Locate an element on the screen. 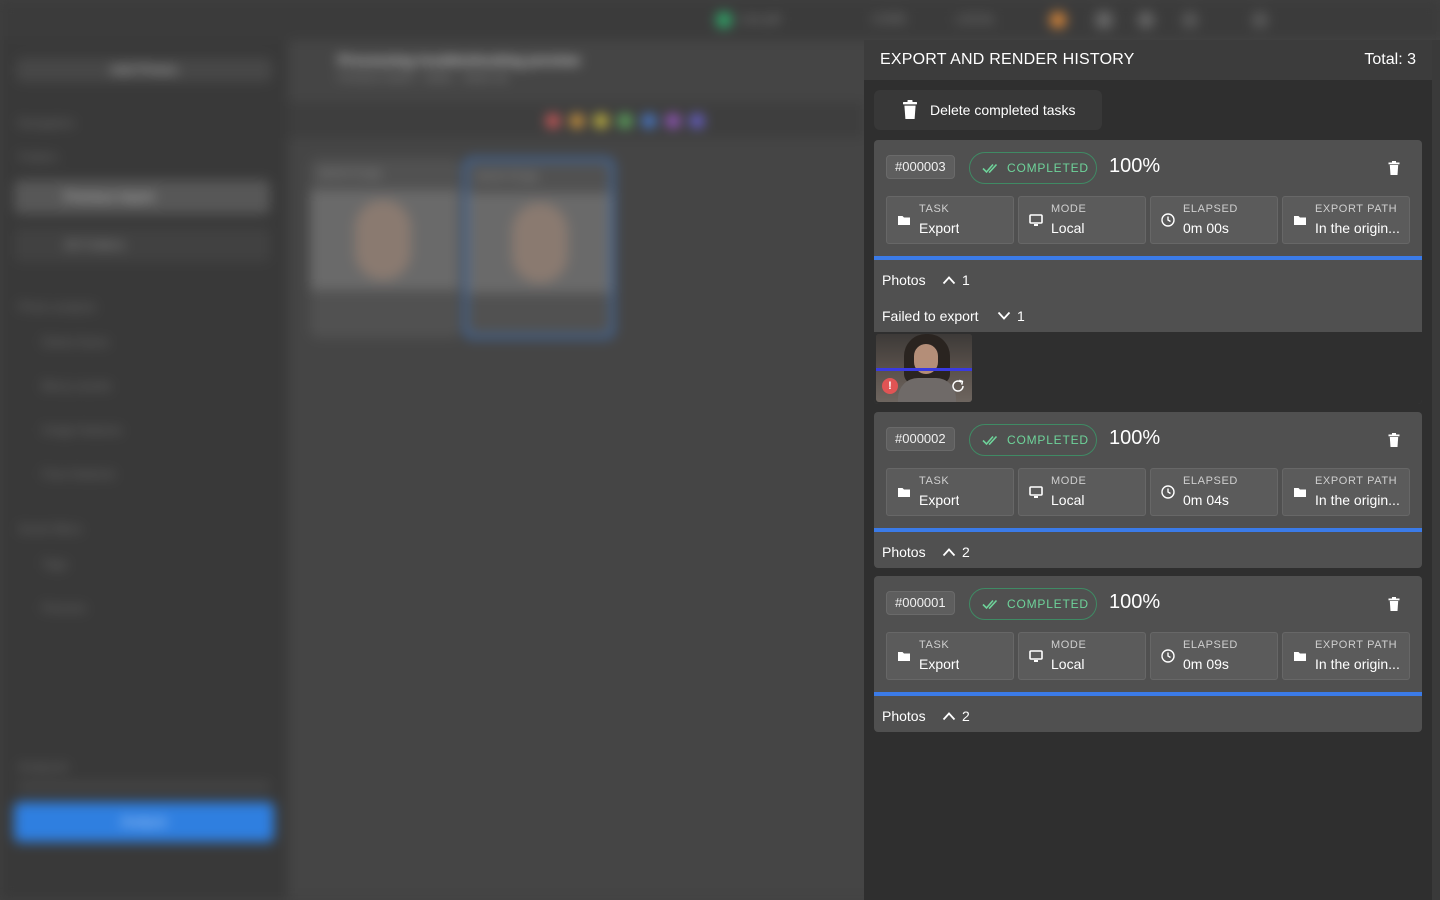  total-count: Total: 3 is located at coordinates (1390, 59).